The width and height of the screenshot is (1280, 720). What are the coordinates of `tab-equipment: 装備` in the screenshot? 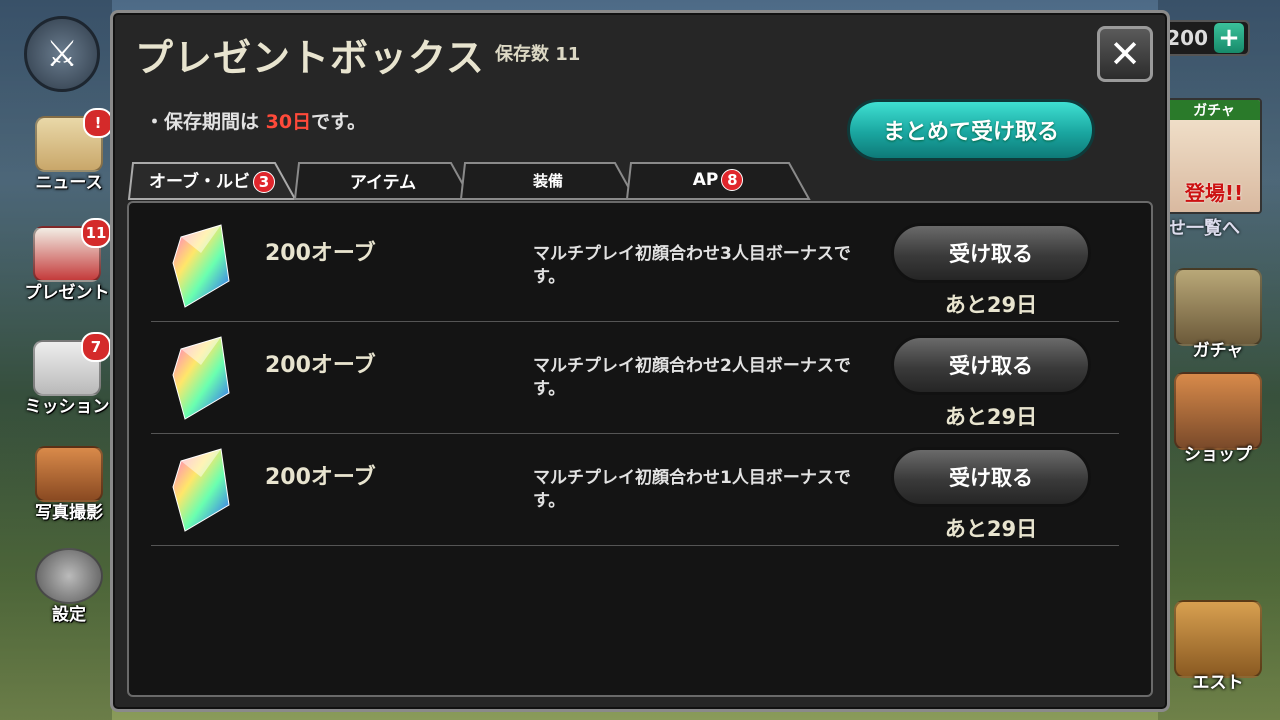 It's located at (548, 180).